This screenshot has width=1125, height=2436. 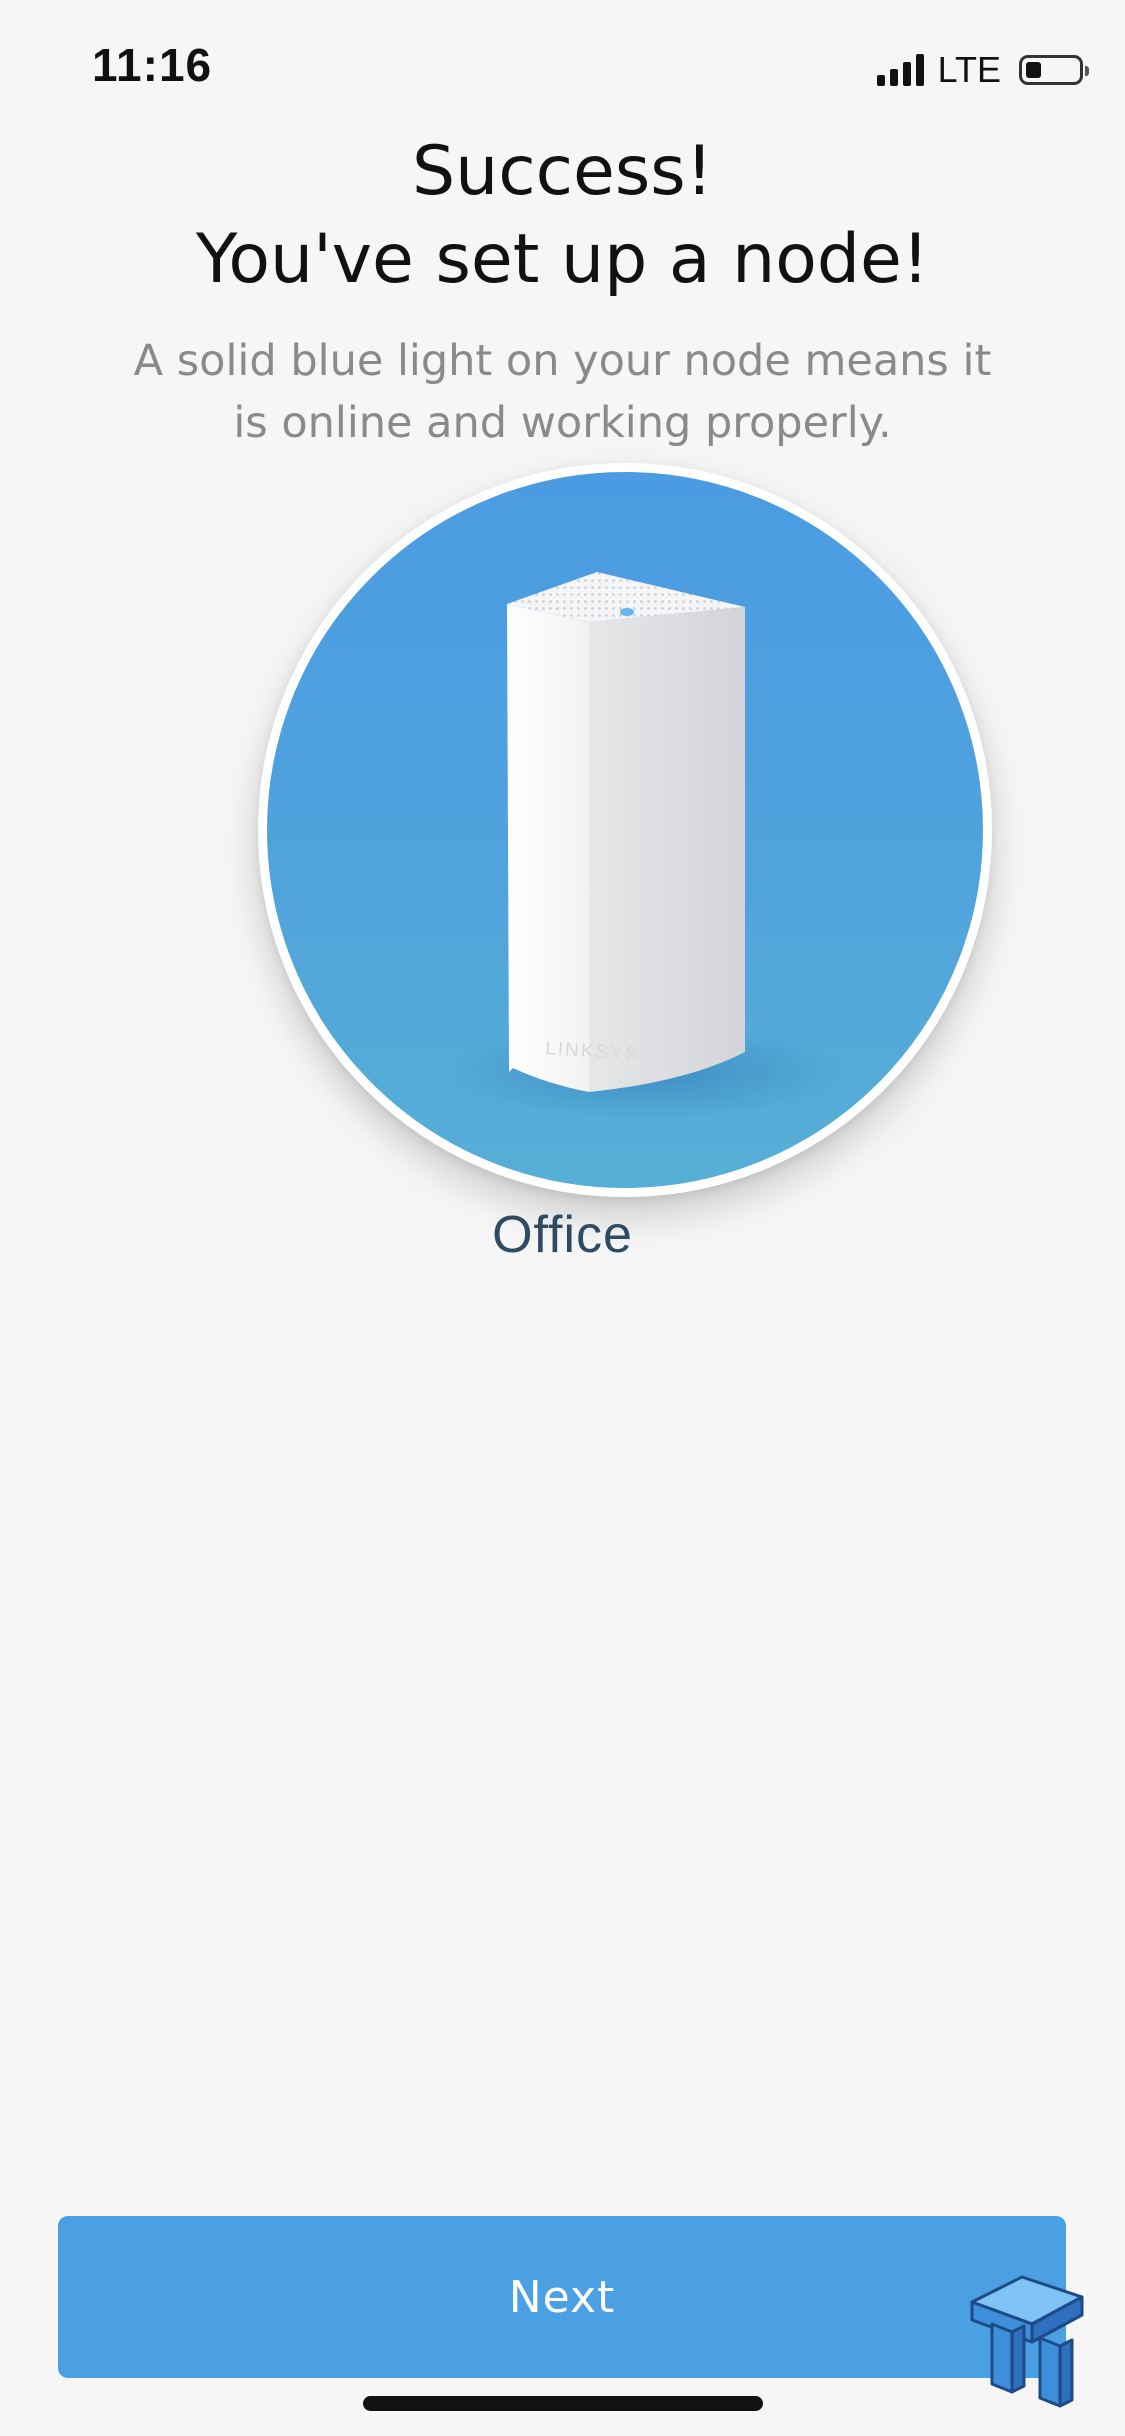 What do you see at coordinates (647, 846) in the screenshot?
I see `mesh-node-icon: LINKSYS` at bounding box center [647, 846].